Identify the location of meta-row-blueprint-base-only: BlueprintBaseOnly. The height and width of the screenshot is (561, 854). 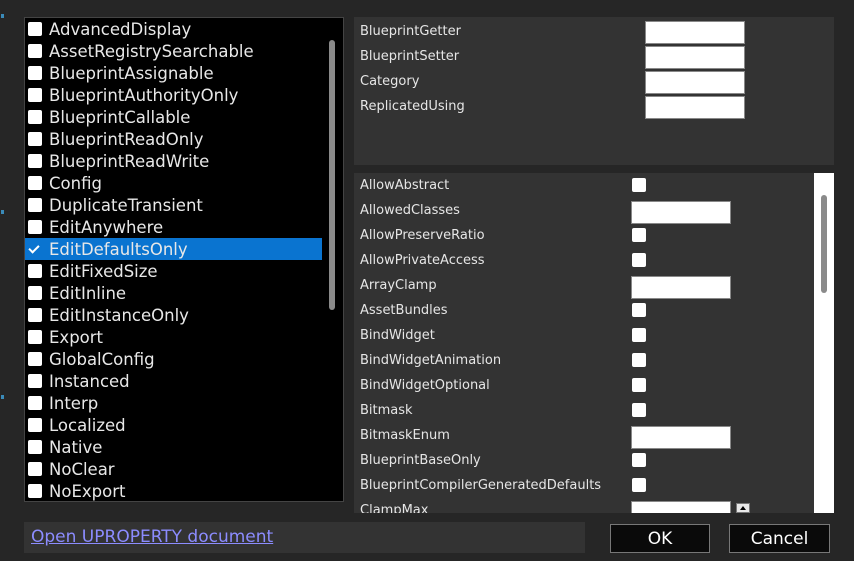
(584, 460).